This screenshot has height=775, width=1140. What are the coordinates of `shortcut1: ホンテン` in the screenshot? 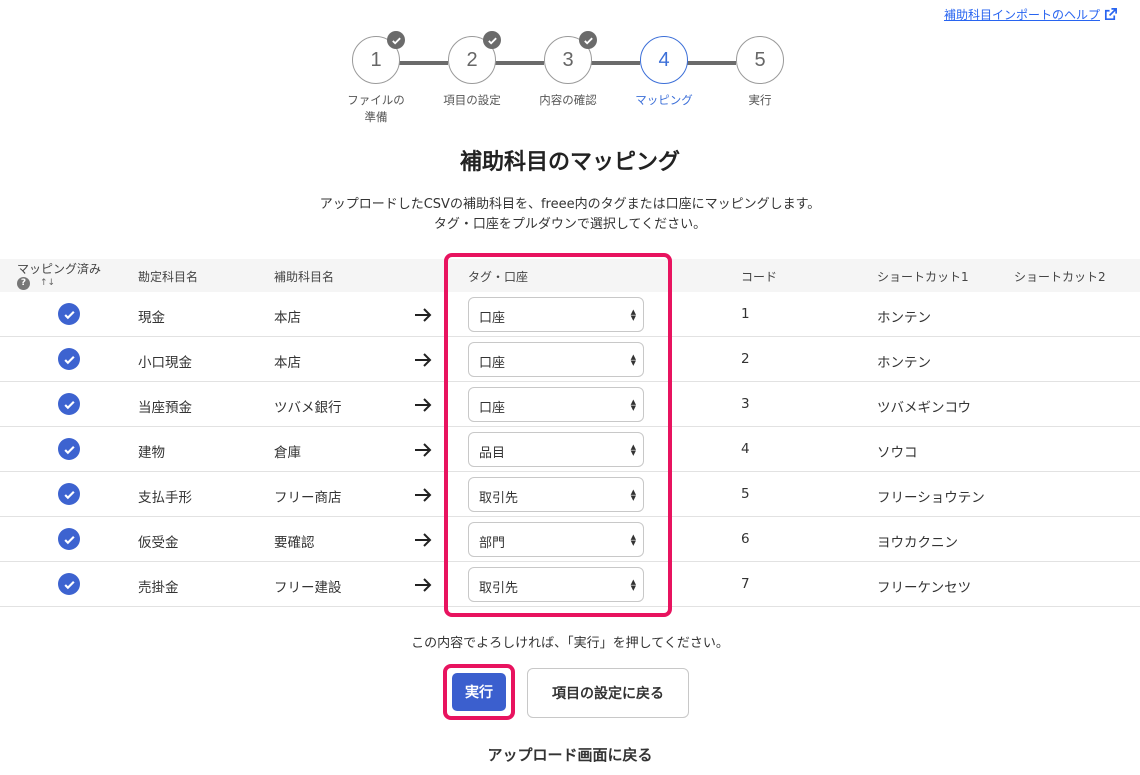 It's located at (904, 318).